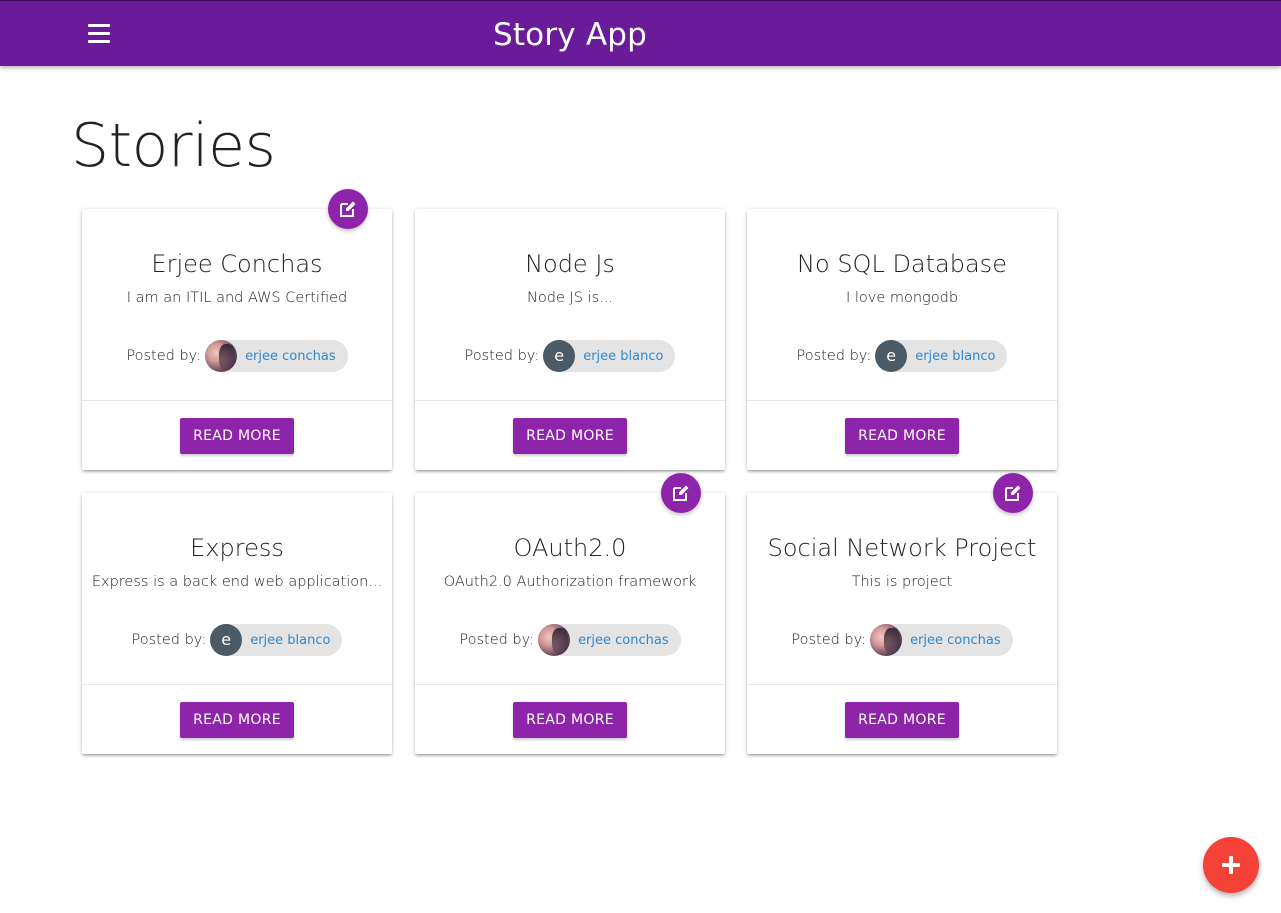  I want to click on story-title: Social Network Project, so click(902, 548).